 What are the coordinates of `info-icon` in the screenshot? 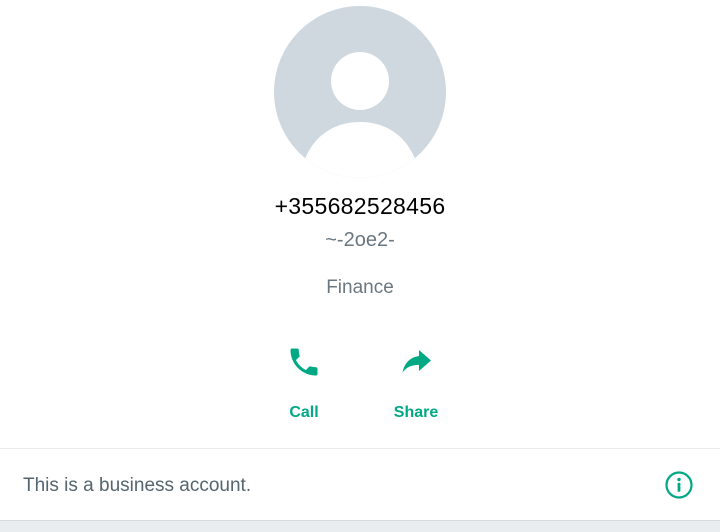 It's located at (679, 485).